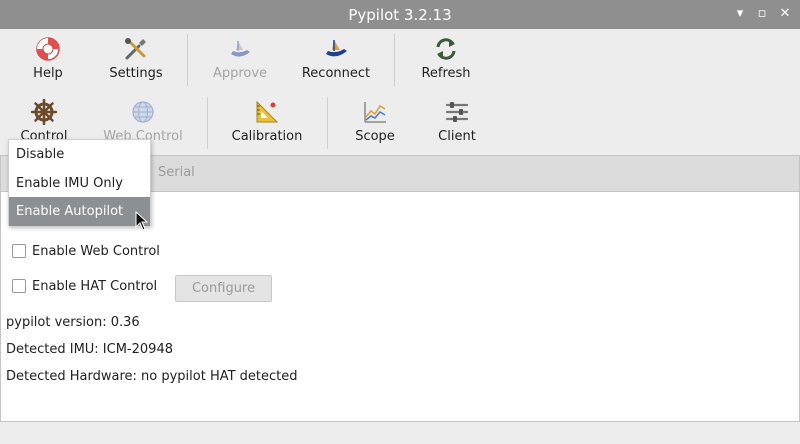 This screenshot has height=444, width=800. Describe the element at coordinates (762, 14) in the screenshot. I see `maximize-icon: ▫` at that location.